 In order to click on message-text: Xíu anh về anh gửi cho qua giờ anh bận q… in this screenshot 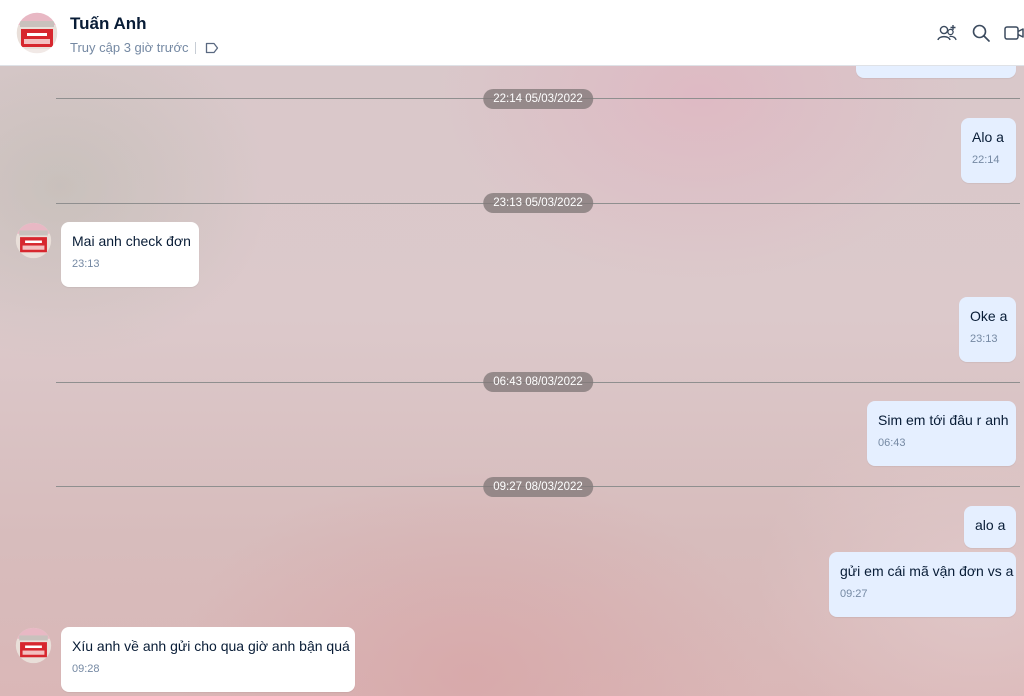, I will do `click(211, 646)`.